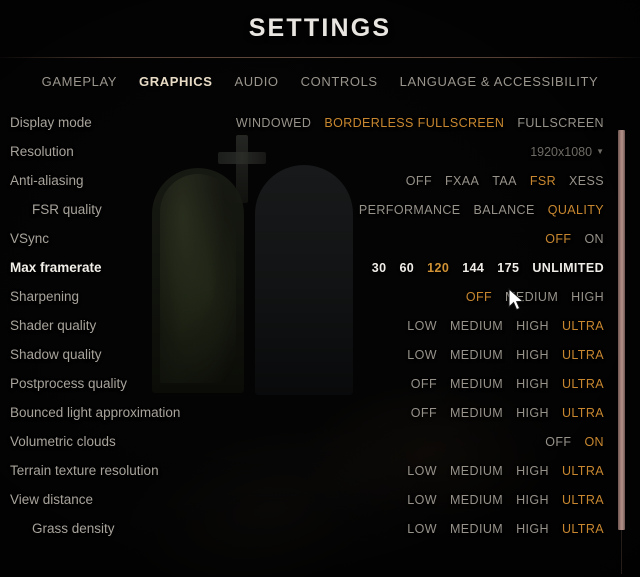 The height and width of the screenshot is (577, 640). What do you see at coordinates (516, 299) in the screenshot?
I see `mouse-pointer` at bounding box center [516, 299].